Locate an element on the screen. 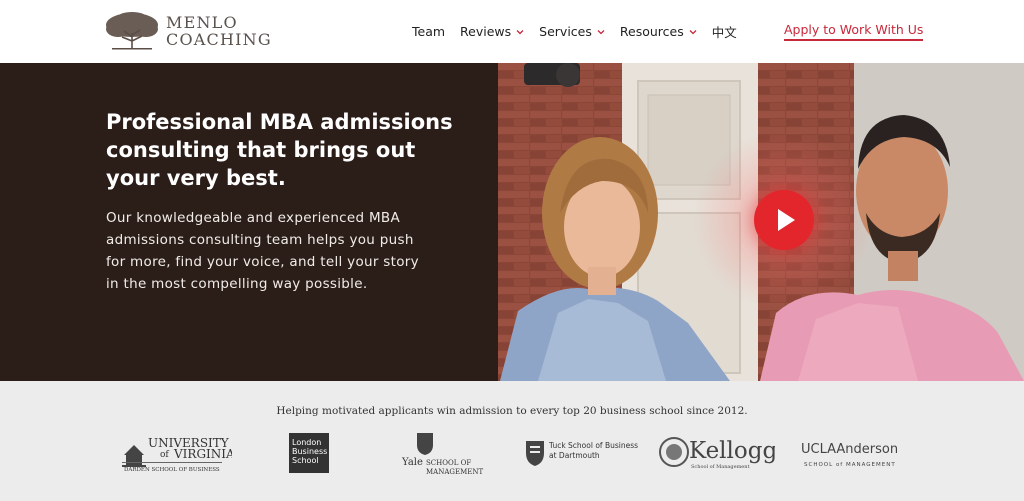 The image size is (1024, 501). ucla-anderson-logo: UCLAAnderson SCHOOL of MANAGEMENT is located at coordinates (852, 455).